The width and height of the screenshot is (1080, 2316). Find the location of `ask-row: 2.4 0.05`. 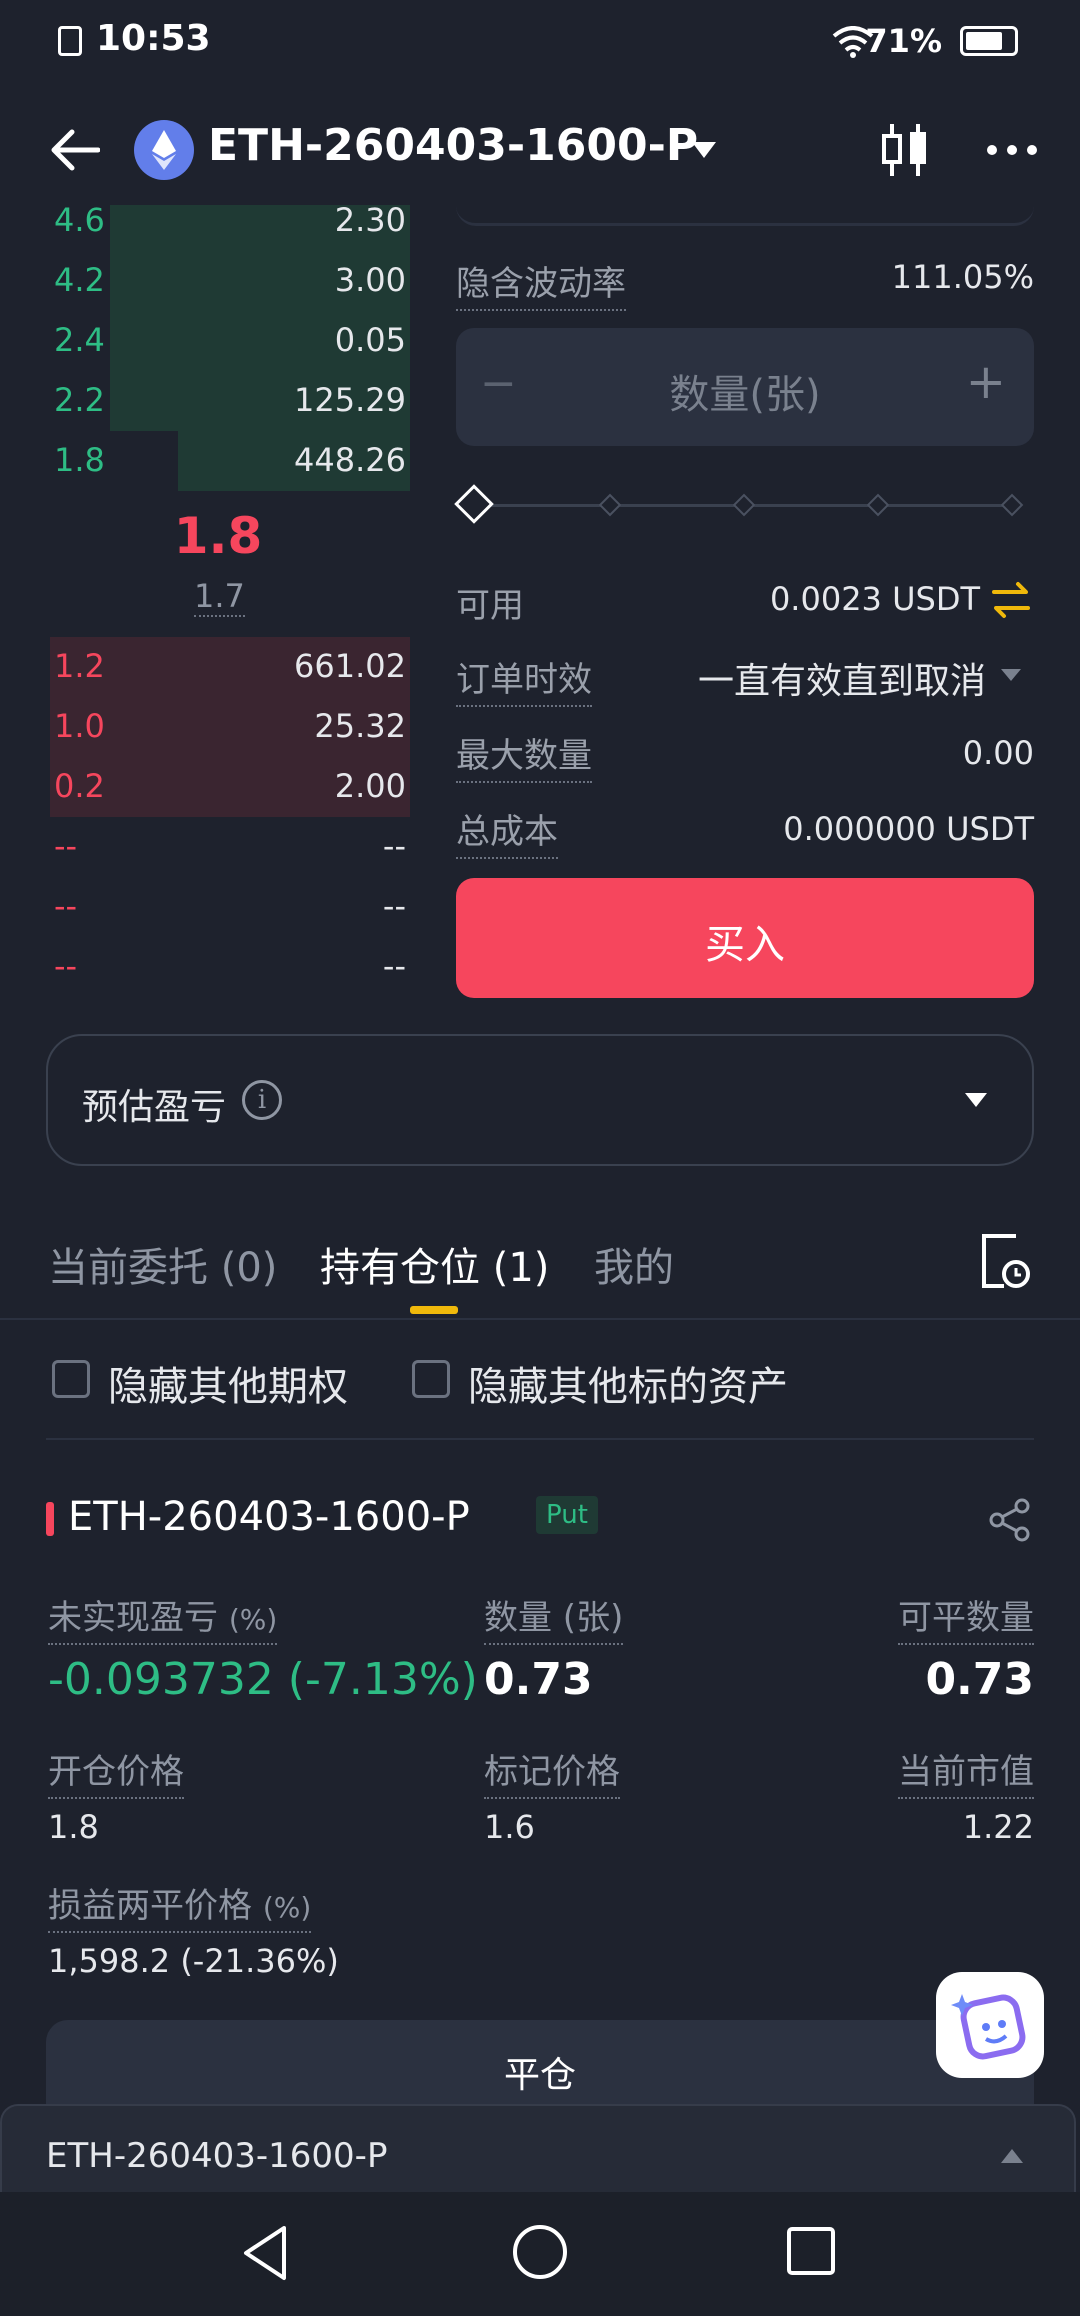

ask-row: 2.4 0.05 is located at coordinates (230, 341).